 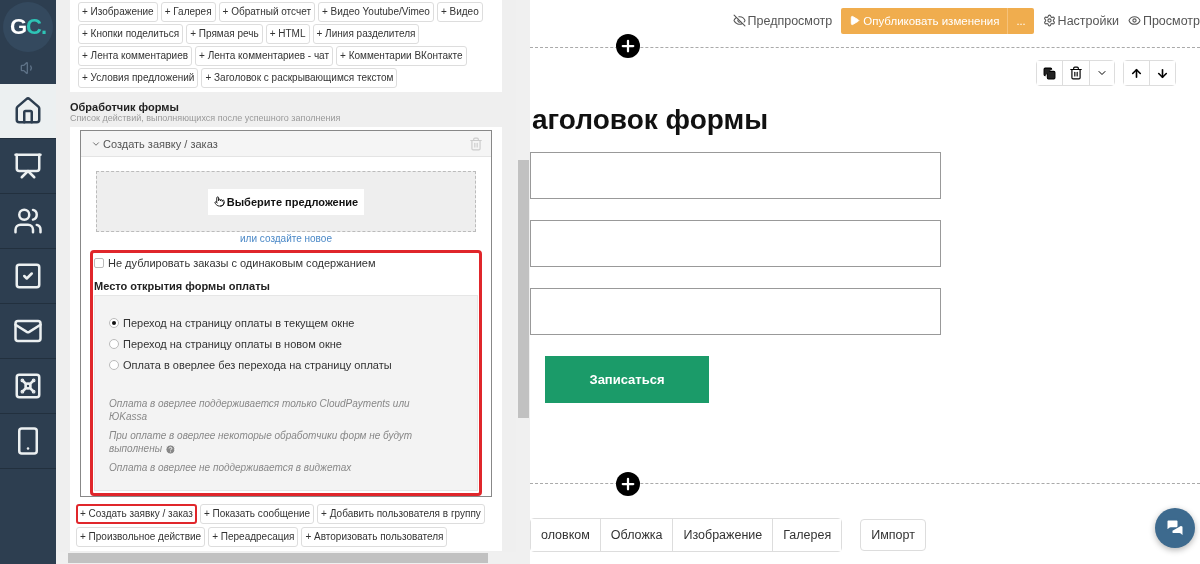 I want to click on note-text: Оплата в оверлее поддерживается только CloudPayments или ЮKassa, so click(x=260, y=410).